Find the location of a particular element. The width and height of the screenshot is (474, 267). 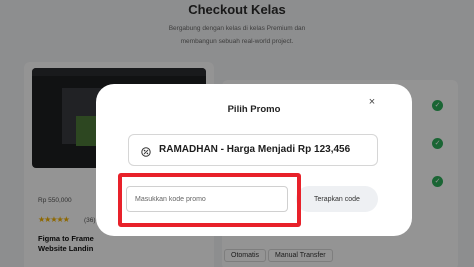

highlight-box is located at coordinates (209, 200).